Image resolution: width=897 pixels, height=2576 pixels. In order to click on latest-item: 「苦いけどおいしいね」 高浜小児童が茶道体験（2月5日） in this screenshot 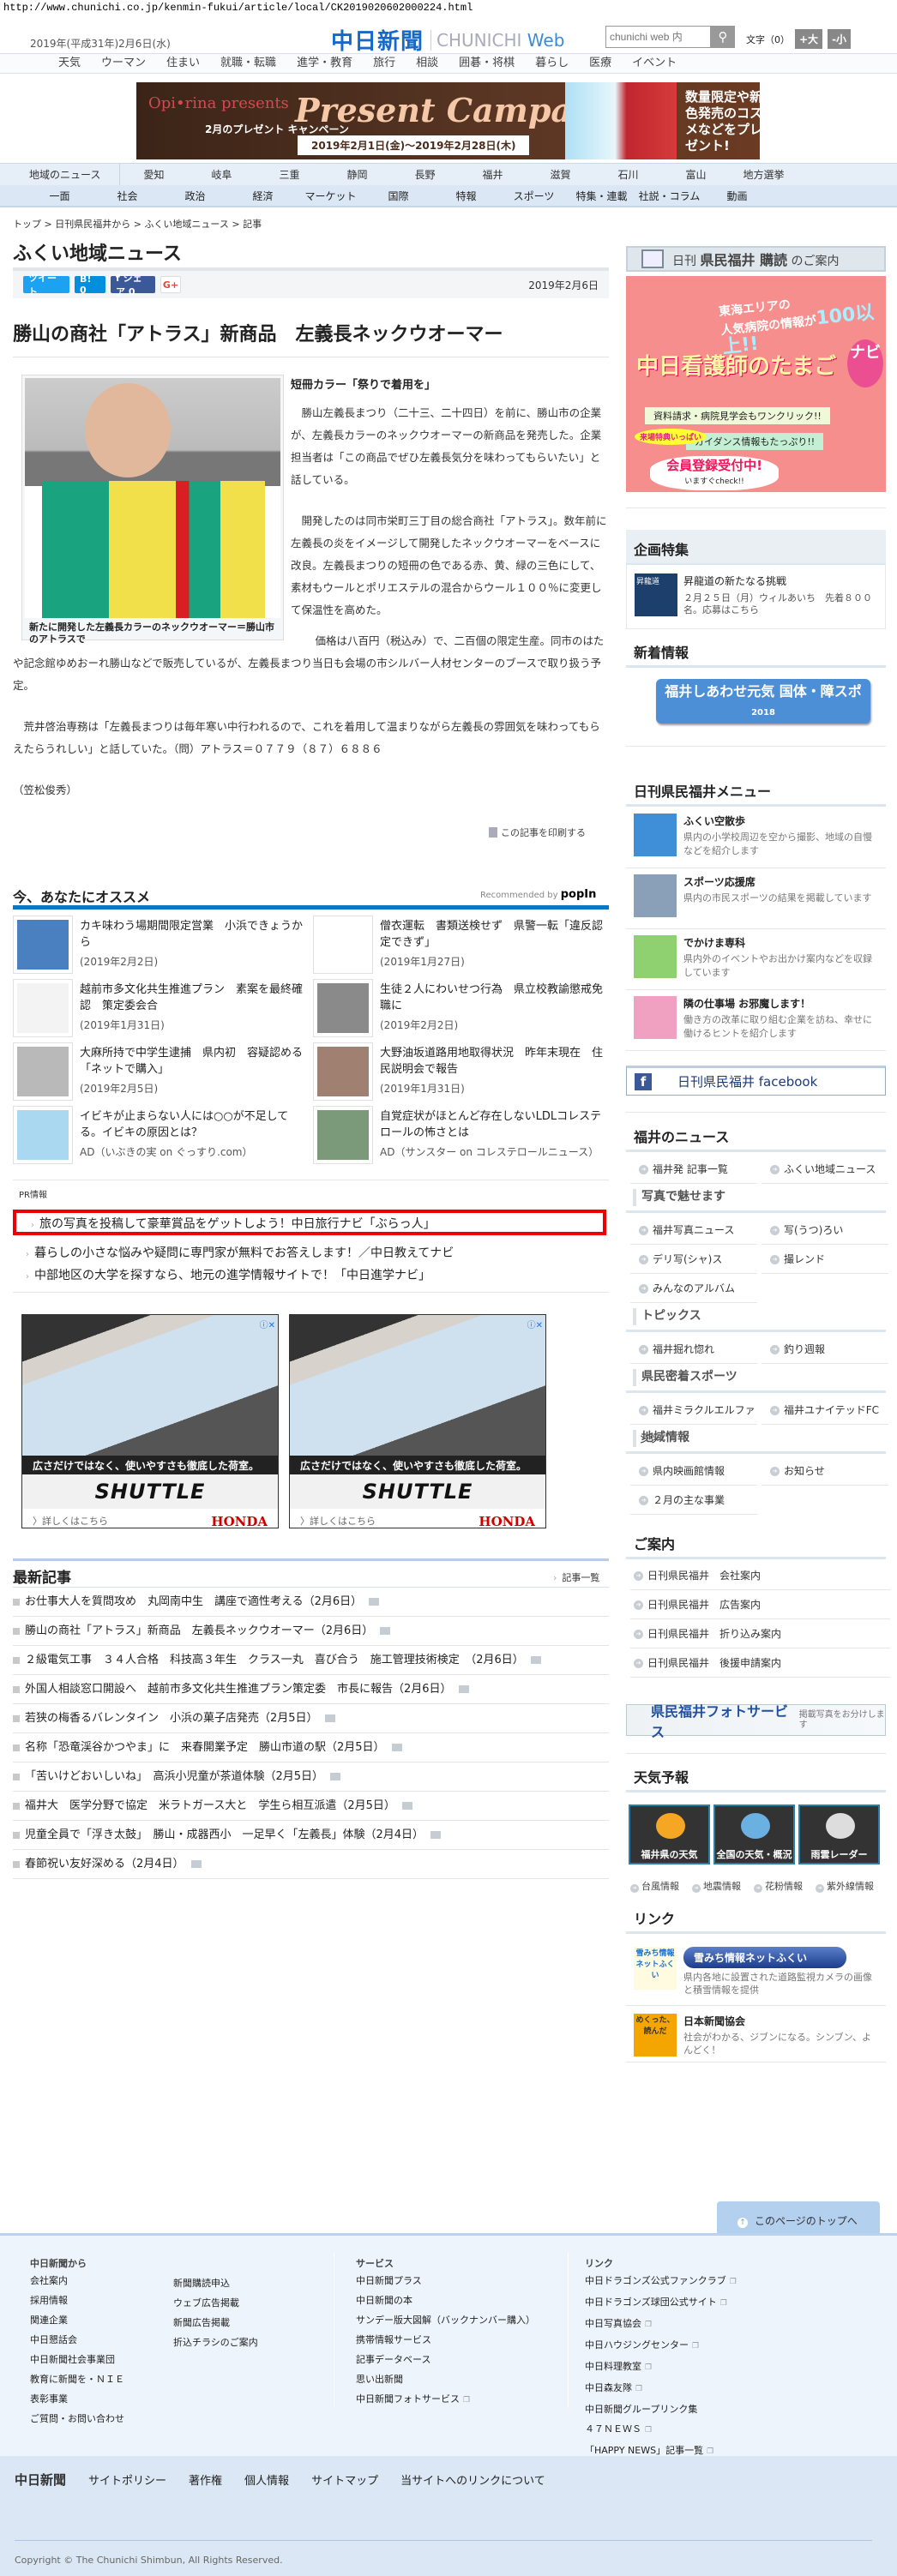, I will do `click(311, 1777)`.